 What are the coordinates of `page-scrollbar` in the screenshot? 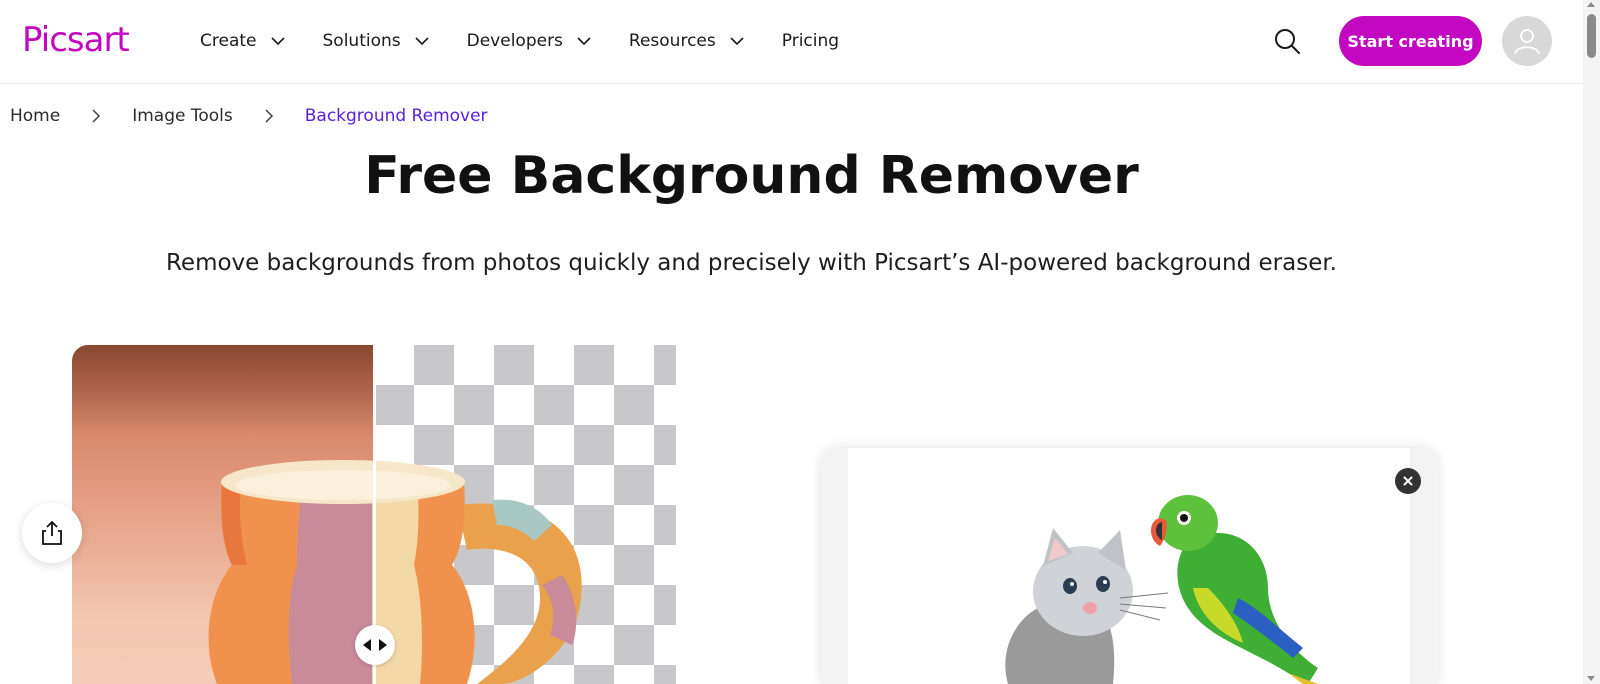 It's located at (1591, 342).